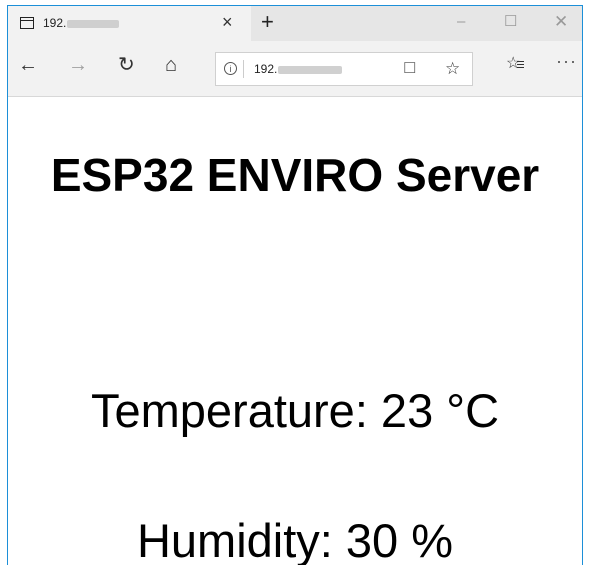 The width and height of the screenshot is (590, 565). What do you see at coordinates (93, 23) in the screenshot?
I see `tab-title-redacted` at bounding box center [93, 23].